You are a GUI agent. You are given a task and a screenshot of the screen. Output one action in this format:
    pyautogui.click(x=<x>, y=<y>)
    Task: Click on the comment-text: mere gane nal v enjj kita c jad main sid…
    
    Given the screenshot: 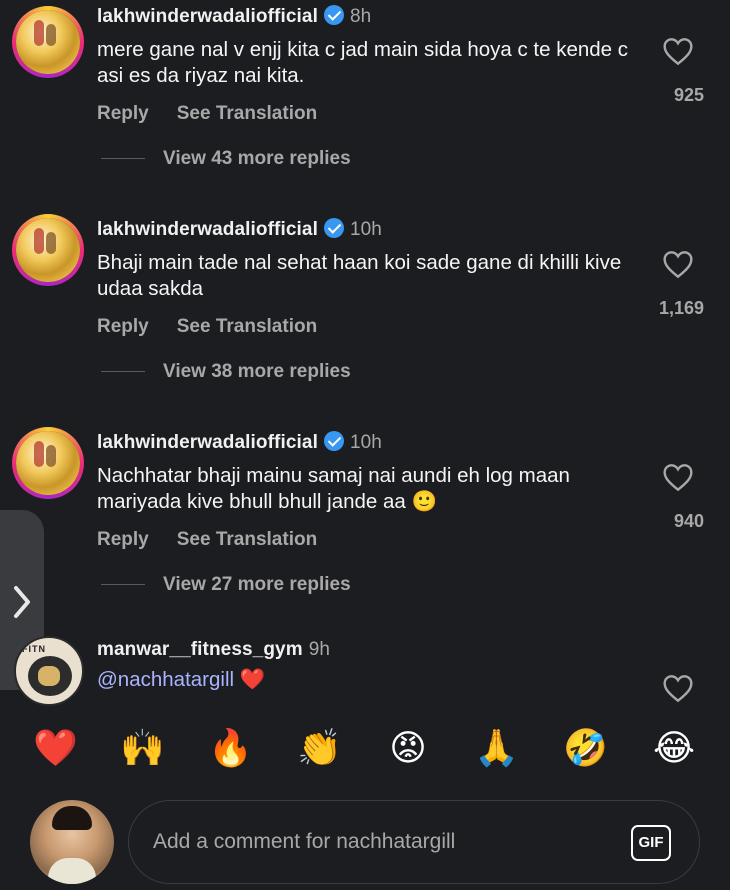 What is the action you would take?
    pyautogui.click(x=363, y=62)
    